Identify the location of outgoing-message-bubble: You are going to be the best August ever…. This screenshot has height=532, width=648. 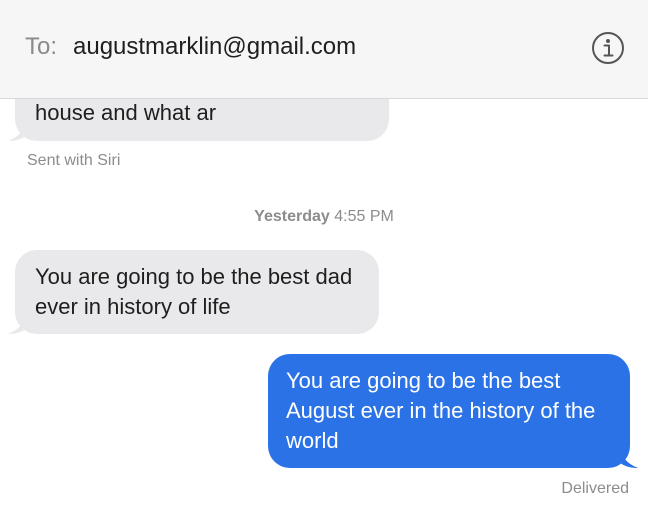
(449, 411).